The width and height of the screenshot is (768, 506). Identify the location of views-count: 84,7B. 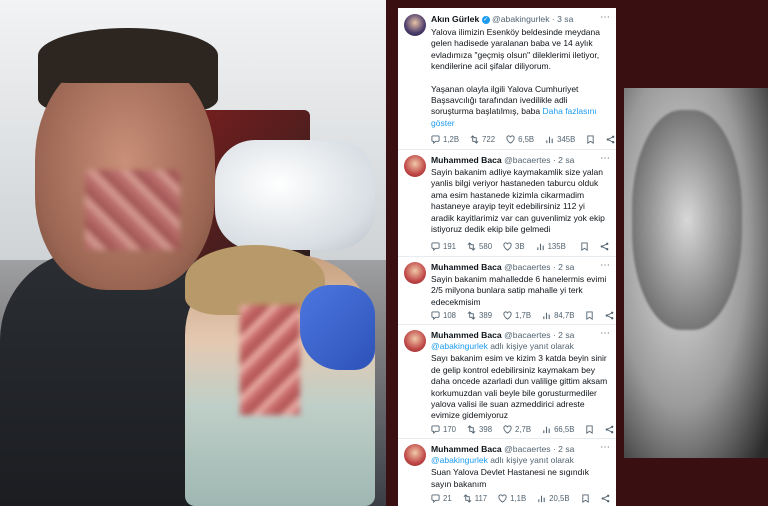
(564, 315).